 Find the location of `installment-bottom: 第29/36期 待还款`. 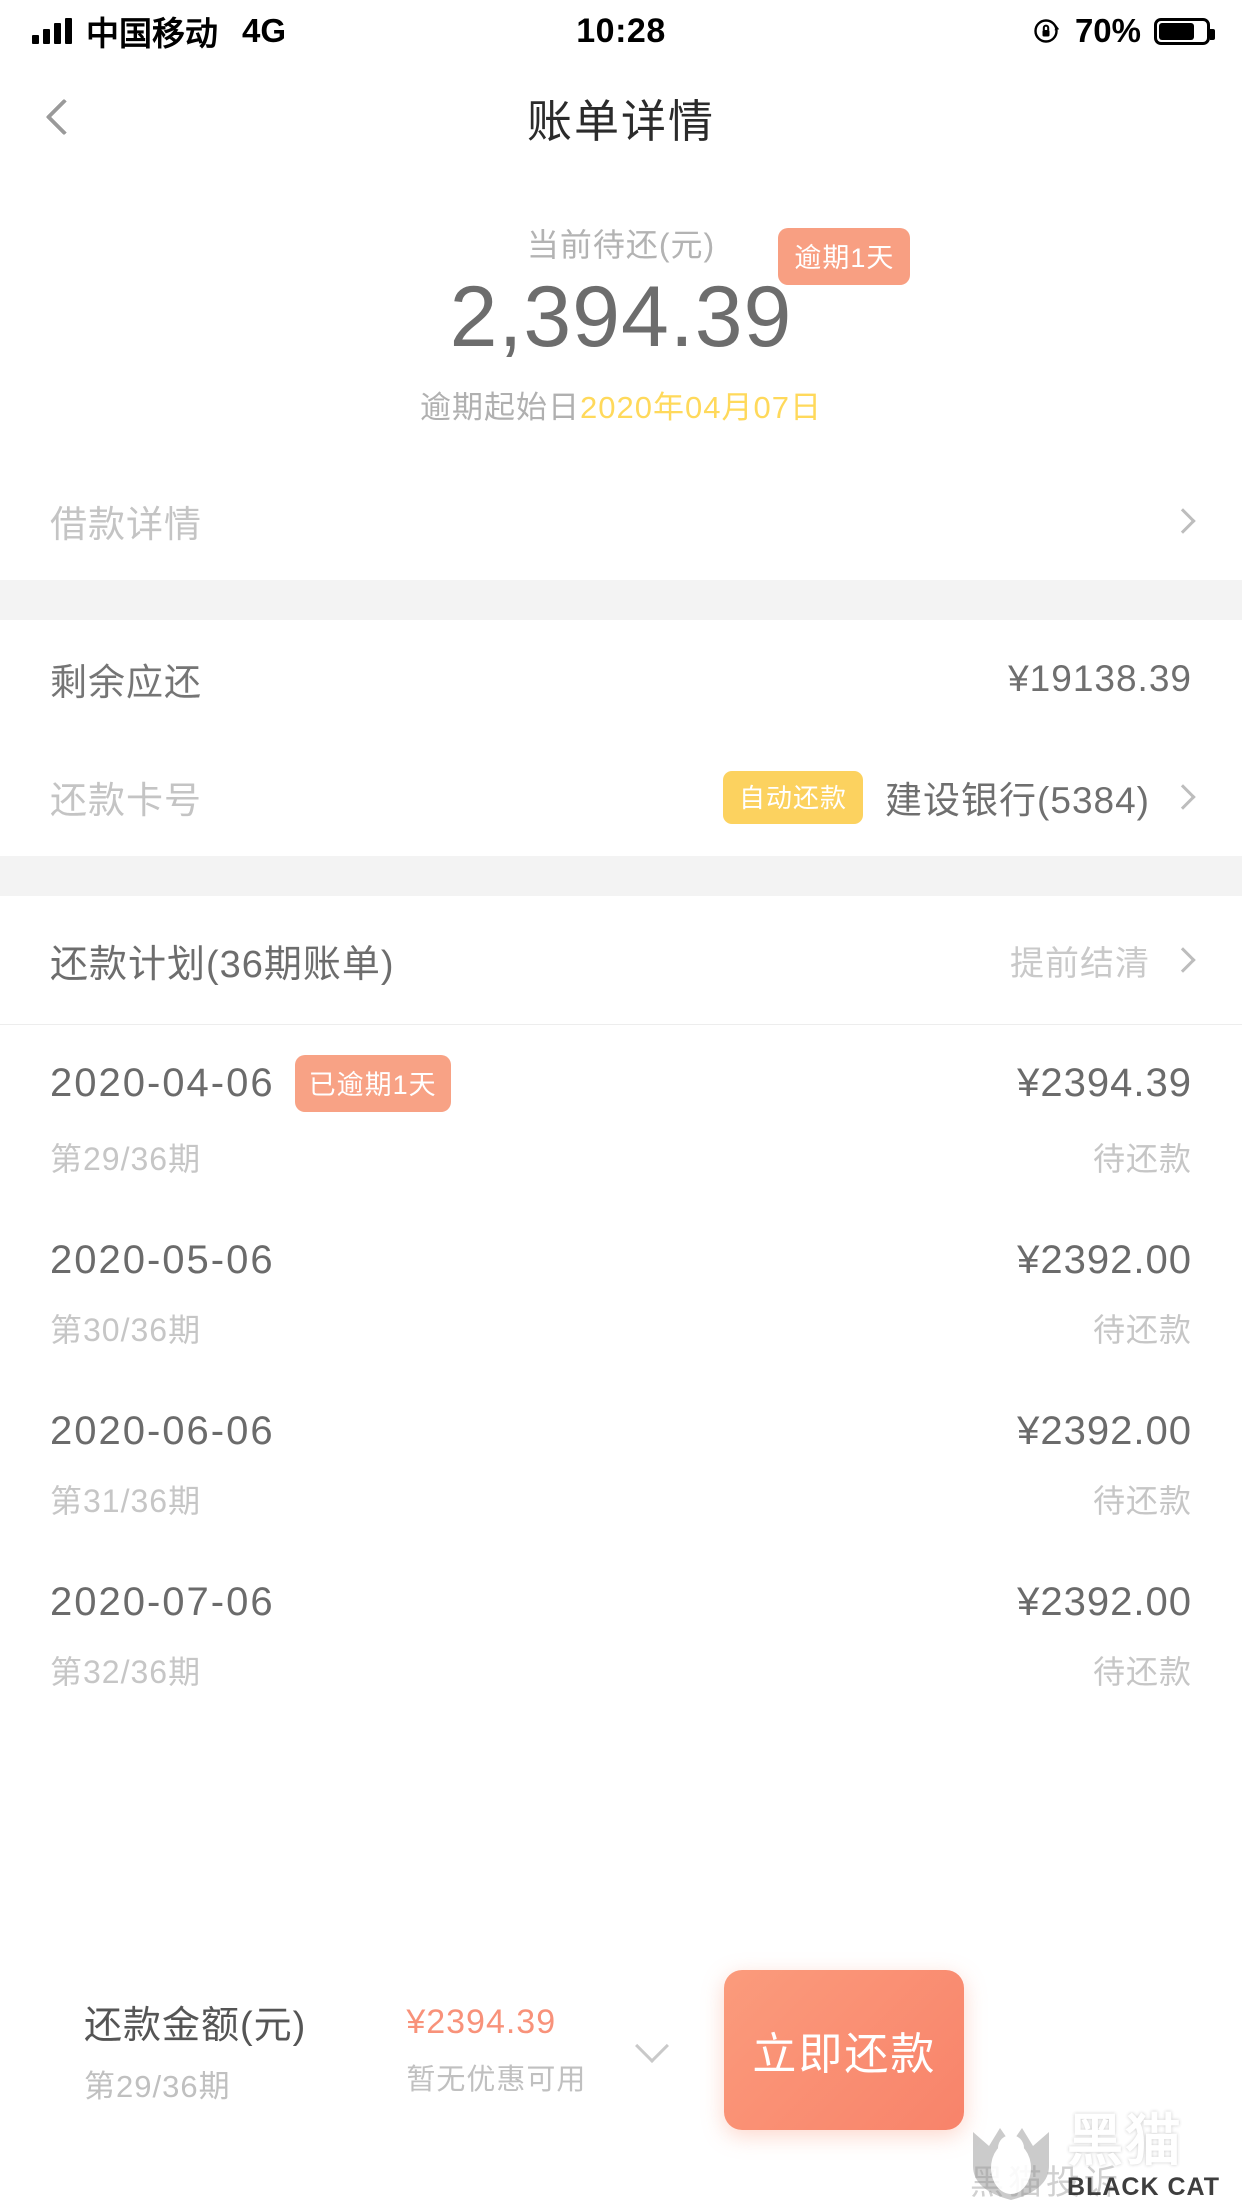

installment-bottom: 第29/36期 待还款 is located at coordinates (621, 1157).